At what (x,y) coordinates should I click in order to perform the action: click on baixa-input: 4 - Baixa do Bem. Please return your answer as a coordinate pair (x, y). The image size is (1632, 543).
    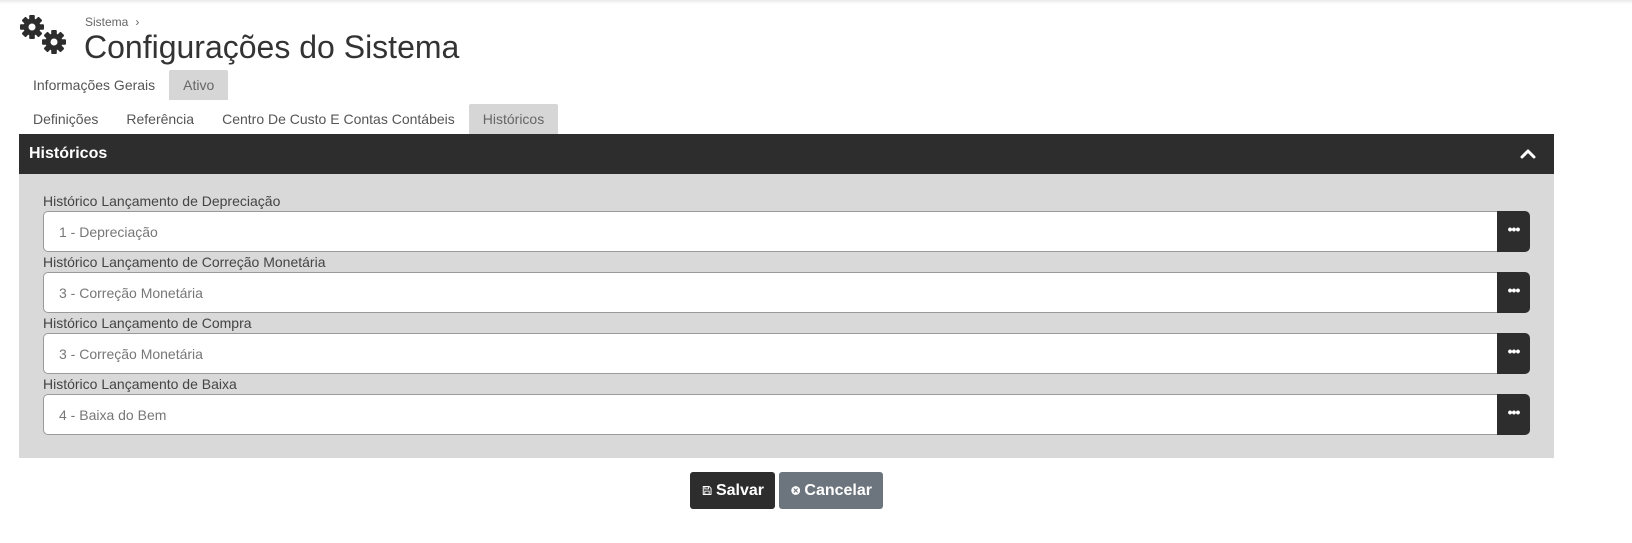
    Looking at the image, I should click on (770, 414).